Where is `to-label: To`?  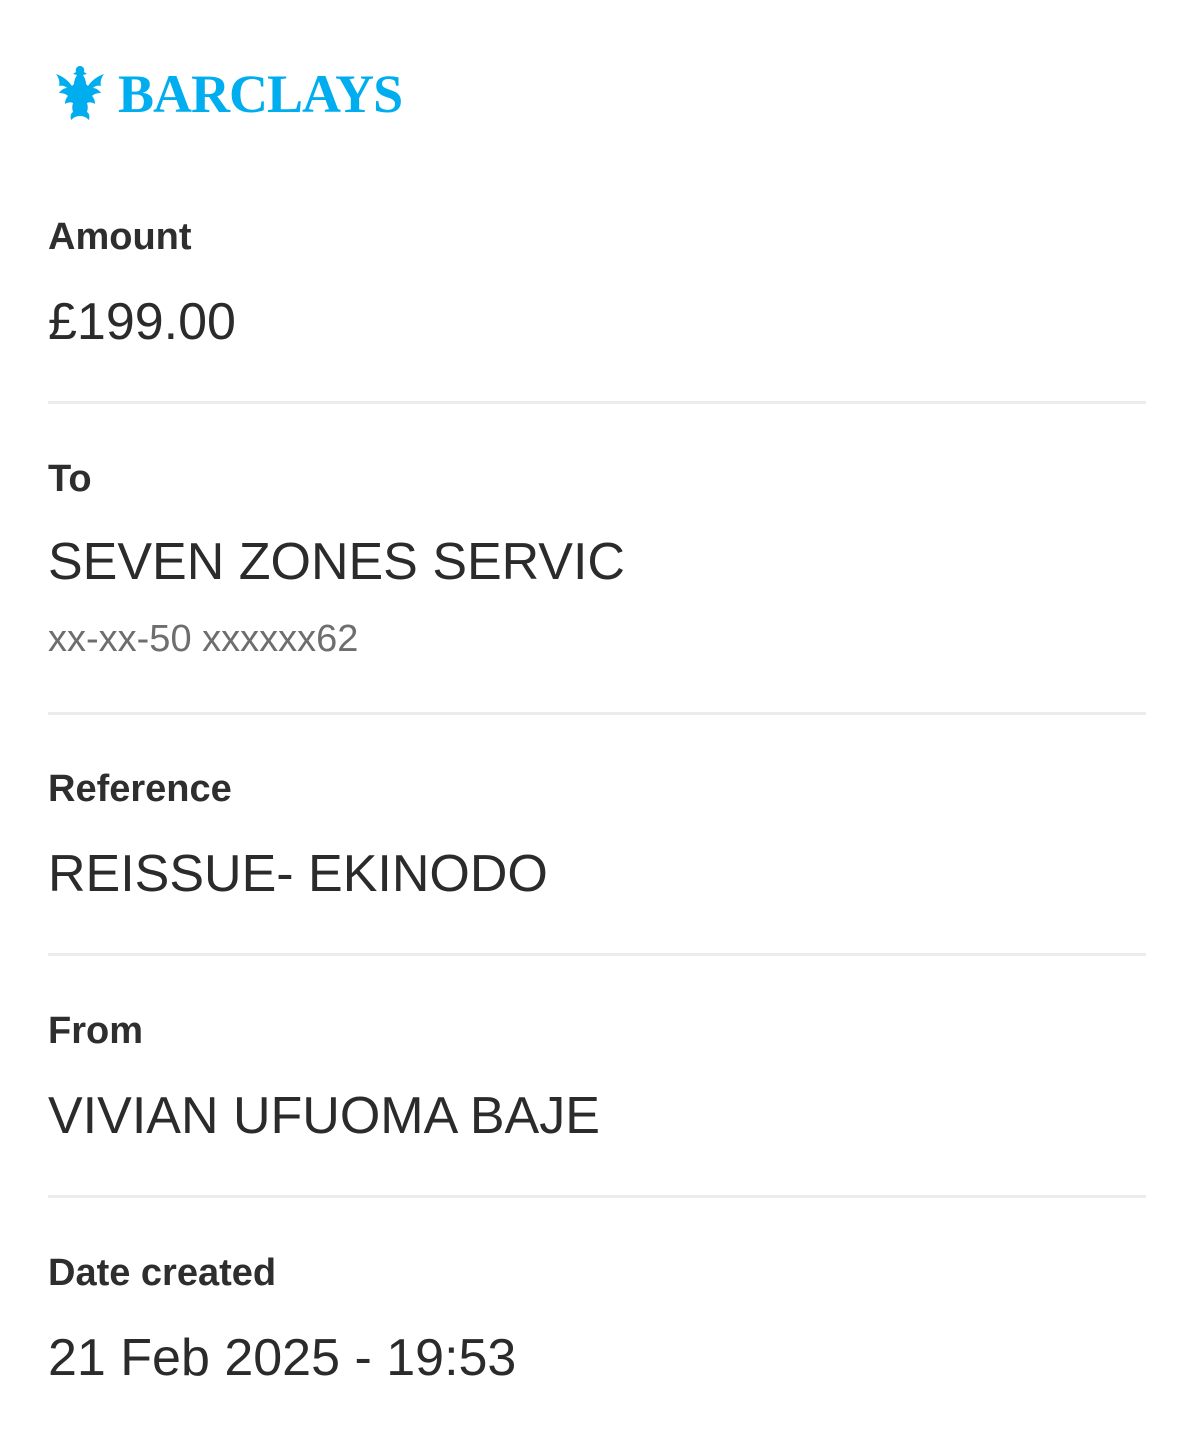 to-label: To is located at coordinates (70, 479).